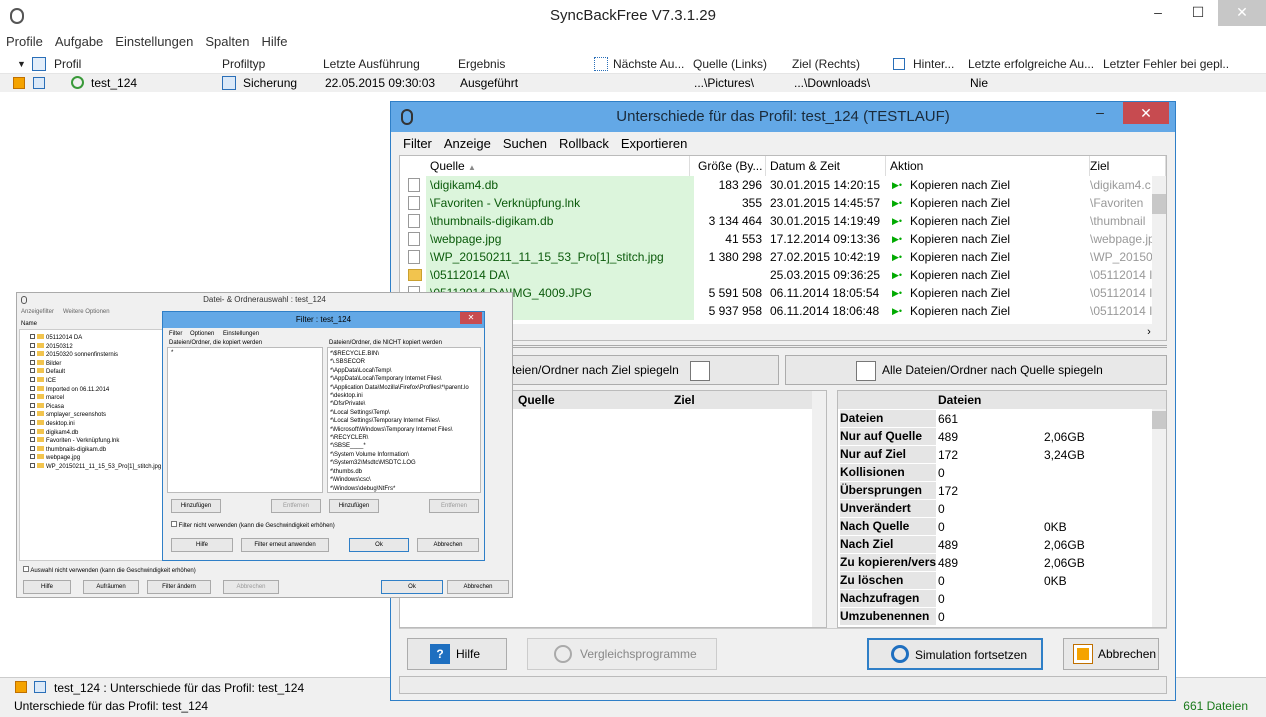 This screenshot has height=717, width=1266. I want to click on cancel-button: Abbrechen, so click(1111, 654).